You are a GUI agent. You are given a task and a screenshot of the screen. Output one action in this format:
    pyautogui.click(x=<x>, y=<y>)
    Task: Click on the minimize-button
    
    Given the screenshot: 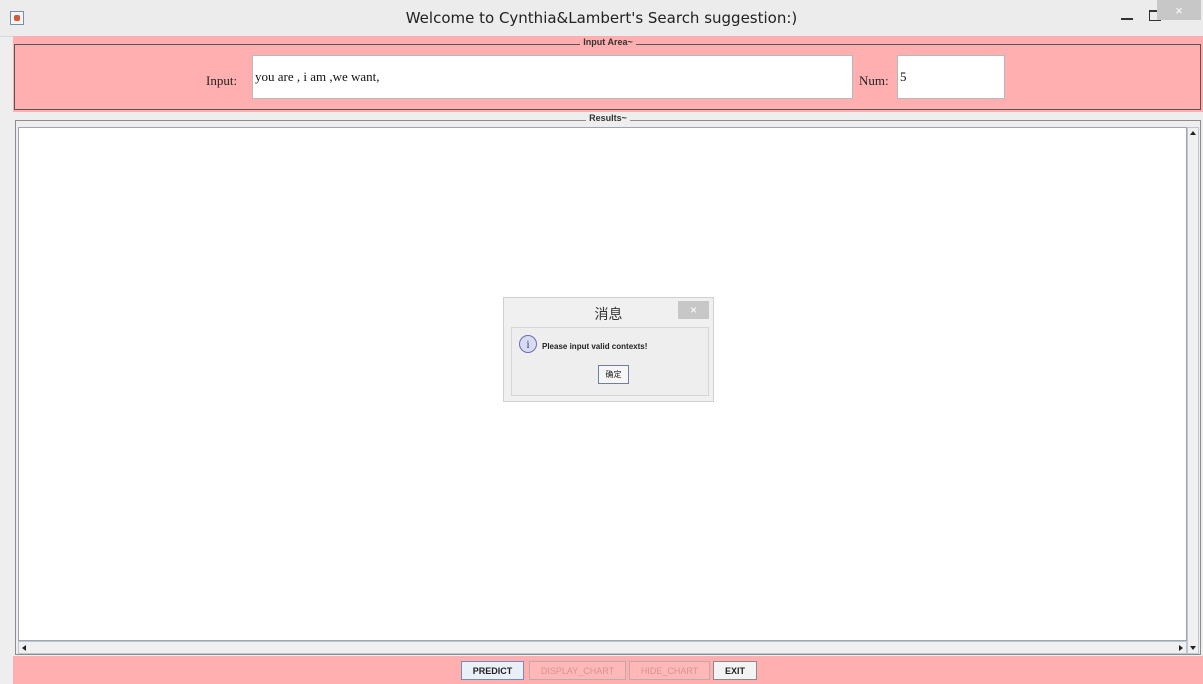 What is the action you would take?
    pyautogui.click(x=1127, y=15)
    